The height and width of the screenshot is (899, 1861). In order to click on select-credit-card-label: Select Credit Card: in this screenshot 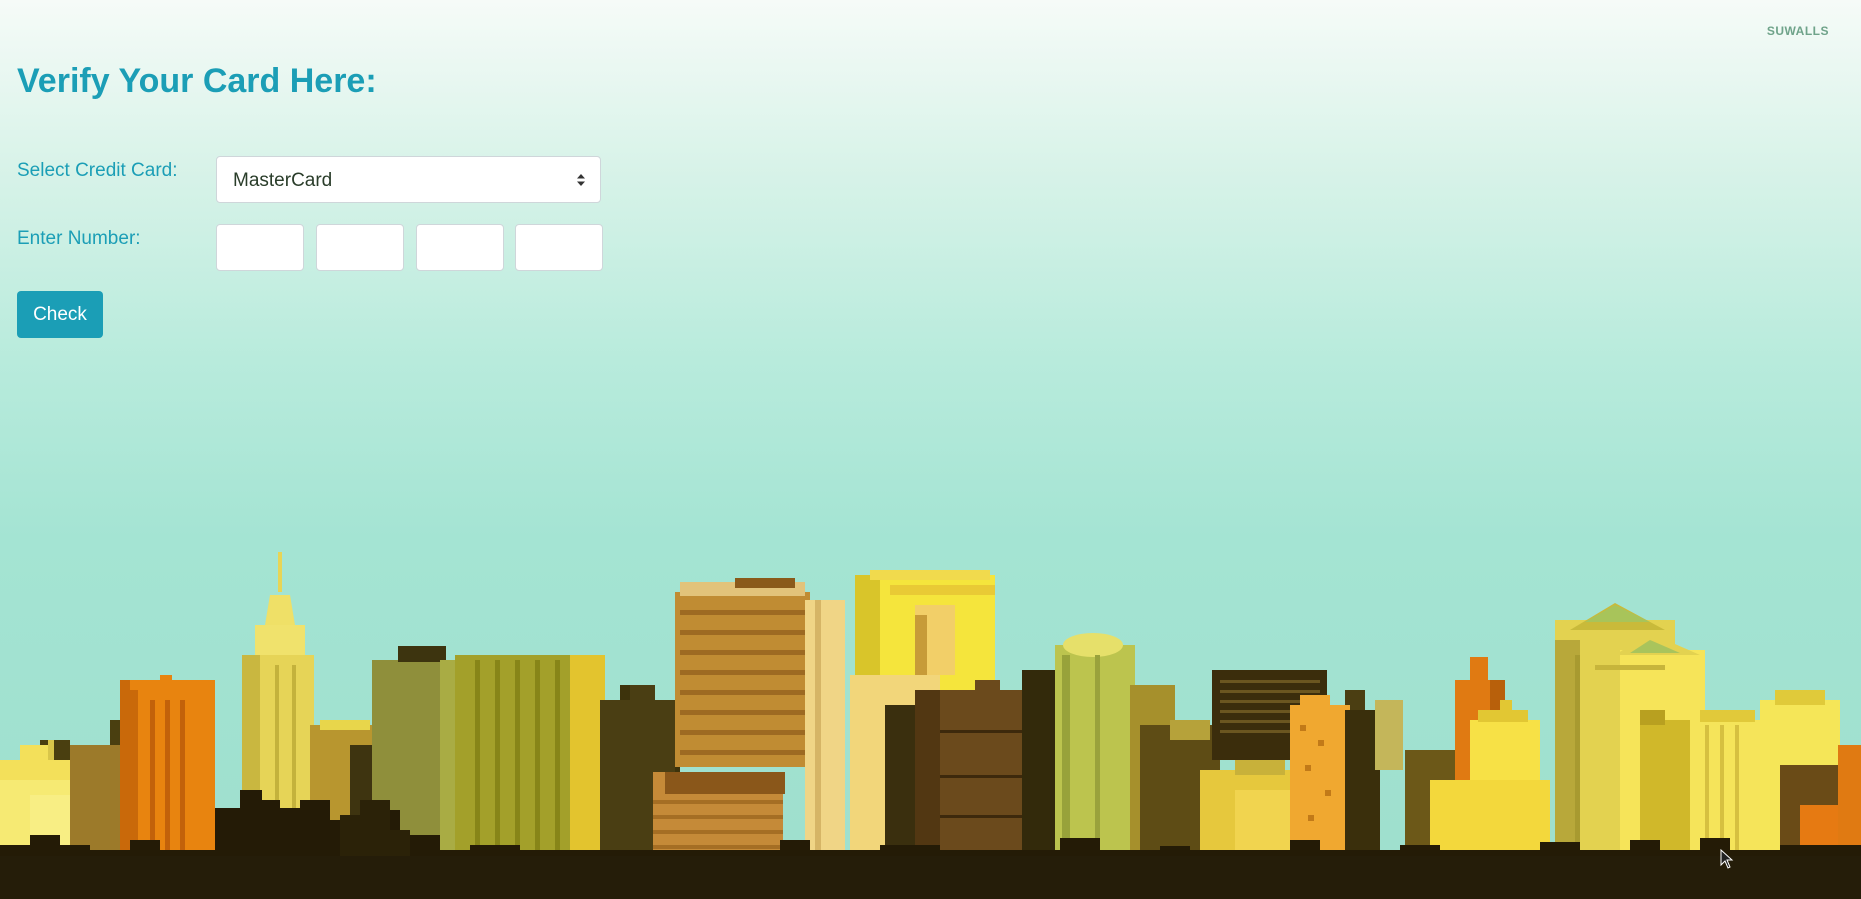, I will do `click(97, 170)`.